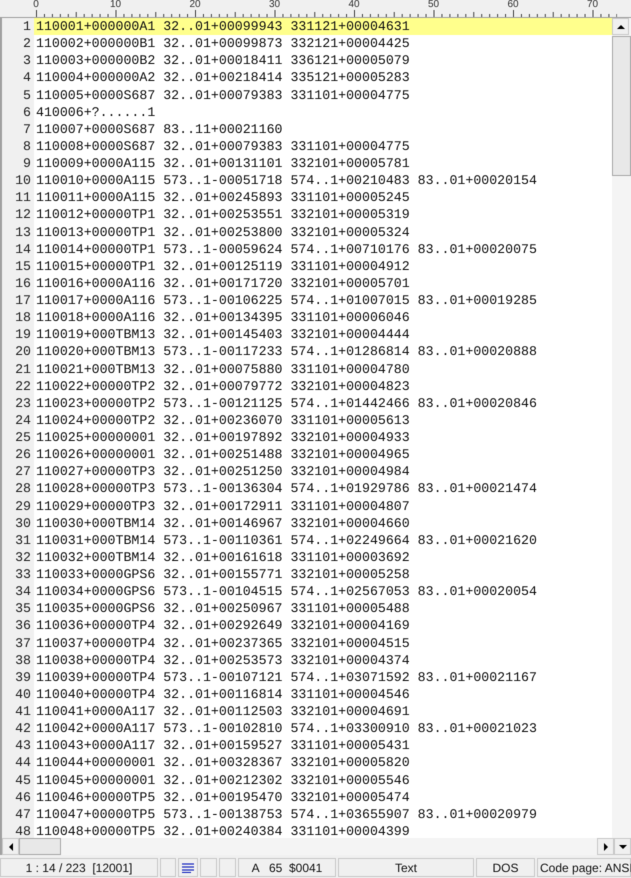  What do you see at coordinates (18, 351) in the screenshot?
I see `line-number: 20` at bounding box center [18, 351].